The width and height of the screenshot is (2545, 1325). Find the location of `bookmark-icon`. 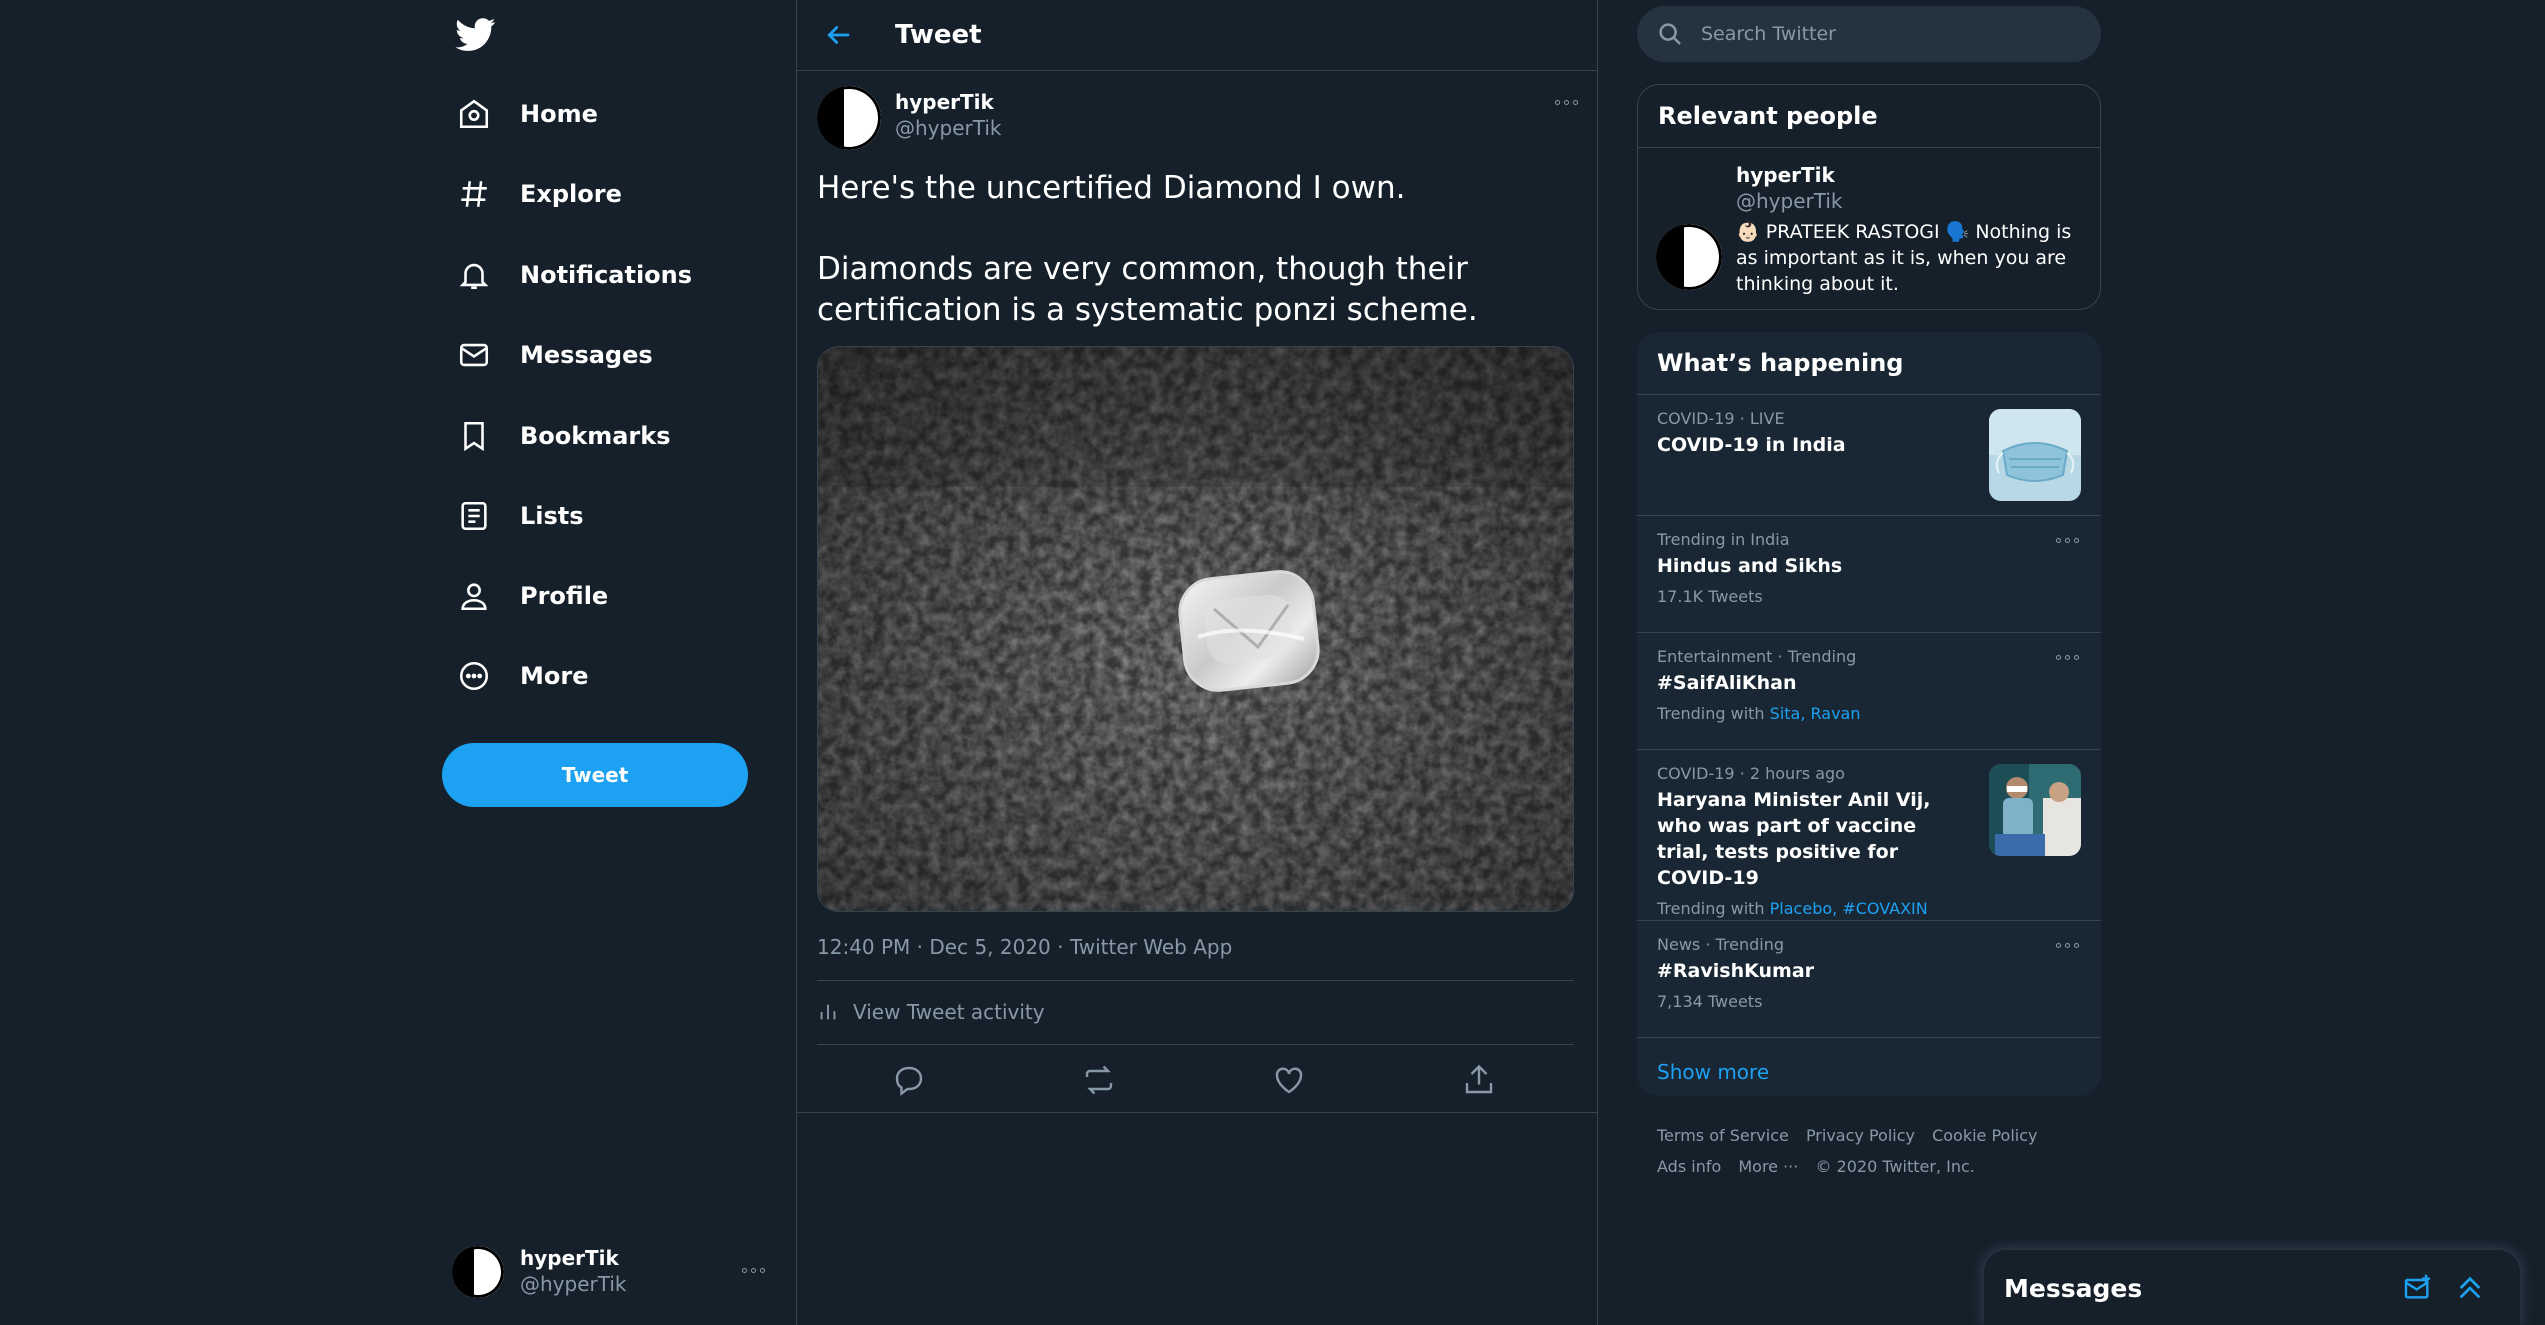

bookmark-icon is located at coordinates (474, 436).